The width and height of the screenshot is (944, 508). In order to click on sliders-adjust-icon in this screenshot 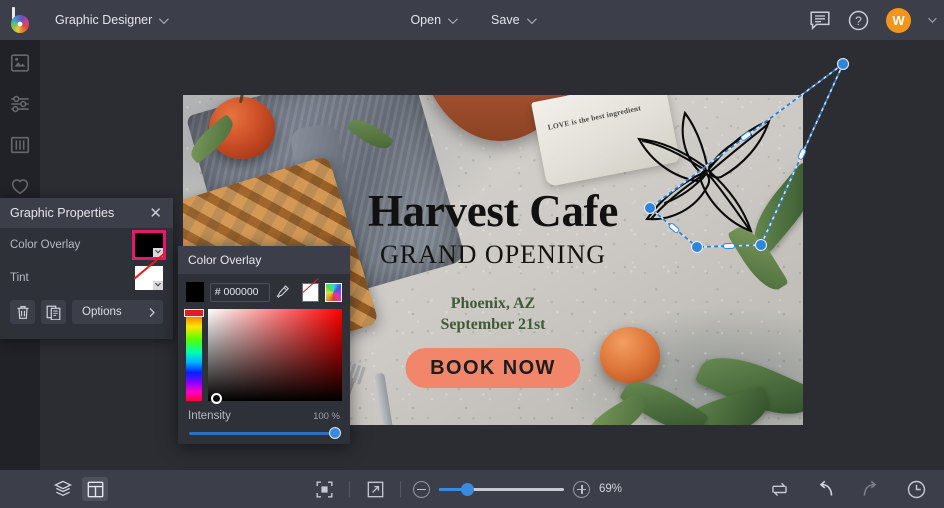, I will do `click(20, 104)`.